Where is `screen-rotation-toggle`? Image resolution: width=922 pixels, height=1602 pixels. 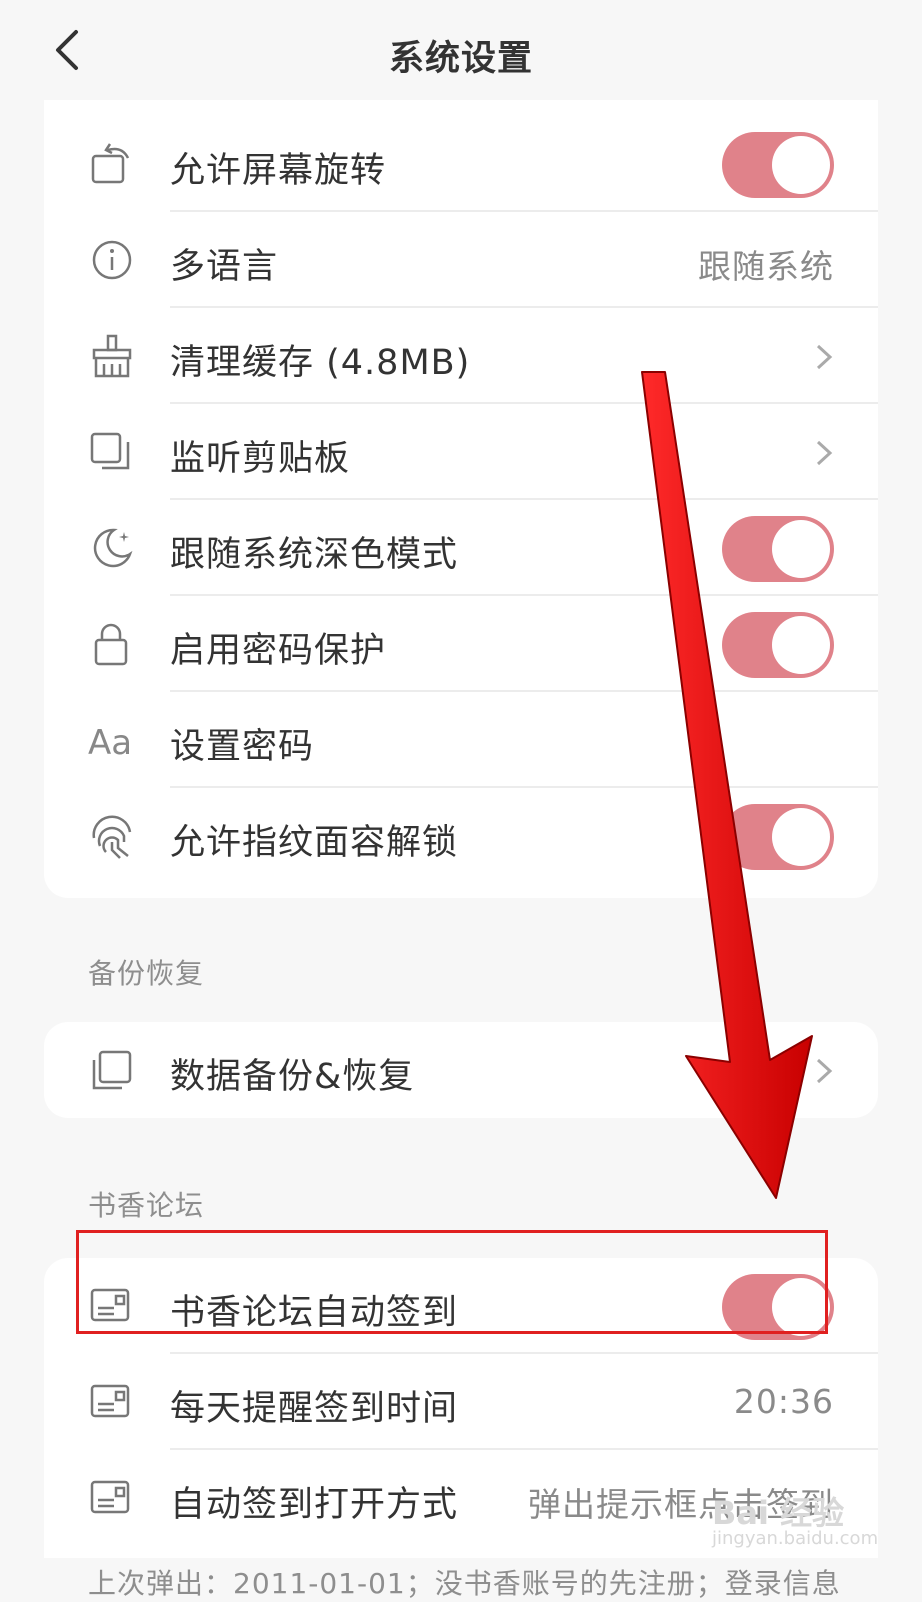 screen-rotation-toggle is located at coordinates (778, 165).